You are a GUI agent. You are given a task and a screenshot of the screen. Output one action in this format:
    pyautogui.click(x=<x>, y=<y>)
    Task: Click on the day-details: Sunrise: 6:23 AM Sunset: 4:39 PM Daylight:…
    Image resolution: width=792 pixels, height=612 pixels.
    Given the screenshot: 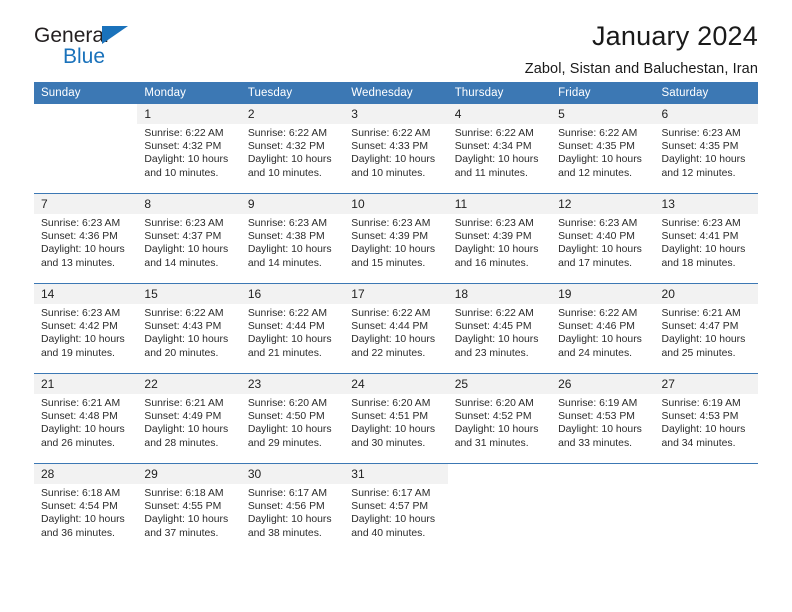 What is the action you would take?
    pyautogui.click(x=395, y=242)
    